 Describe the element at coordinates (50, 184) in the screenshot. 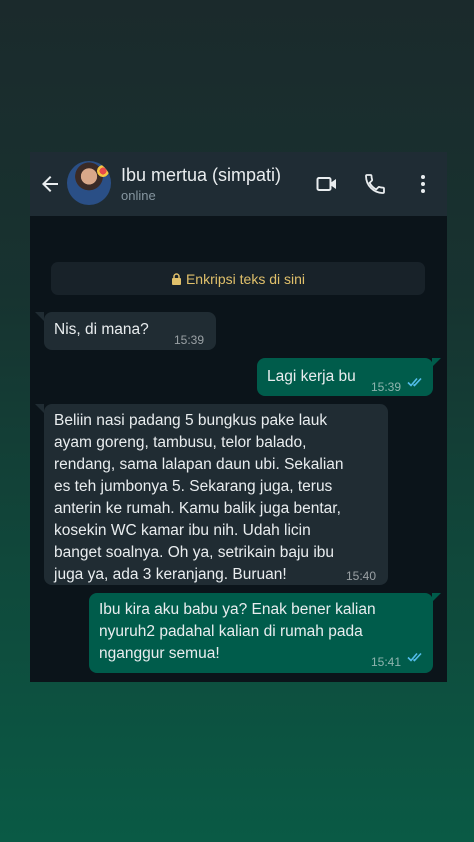

I see `back-arrow-icon` at that location.